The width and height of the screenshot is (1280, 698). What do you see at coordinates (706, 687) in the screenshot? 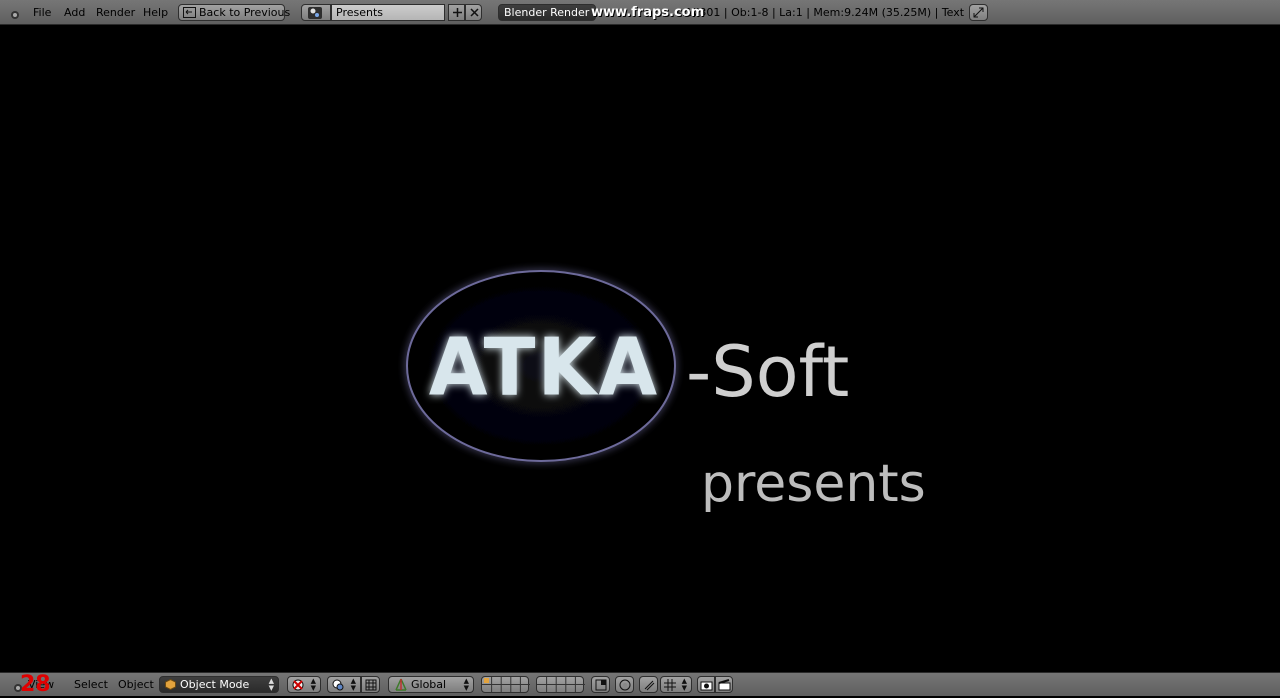
I see `camera-icon` at bounding box center [706, 687].